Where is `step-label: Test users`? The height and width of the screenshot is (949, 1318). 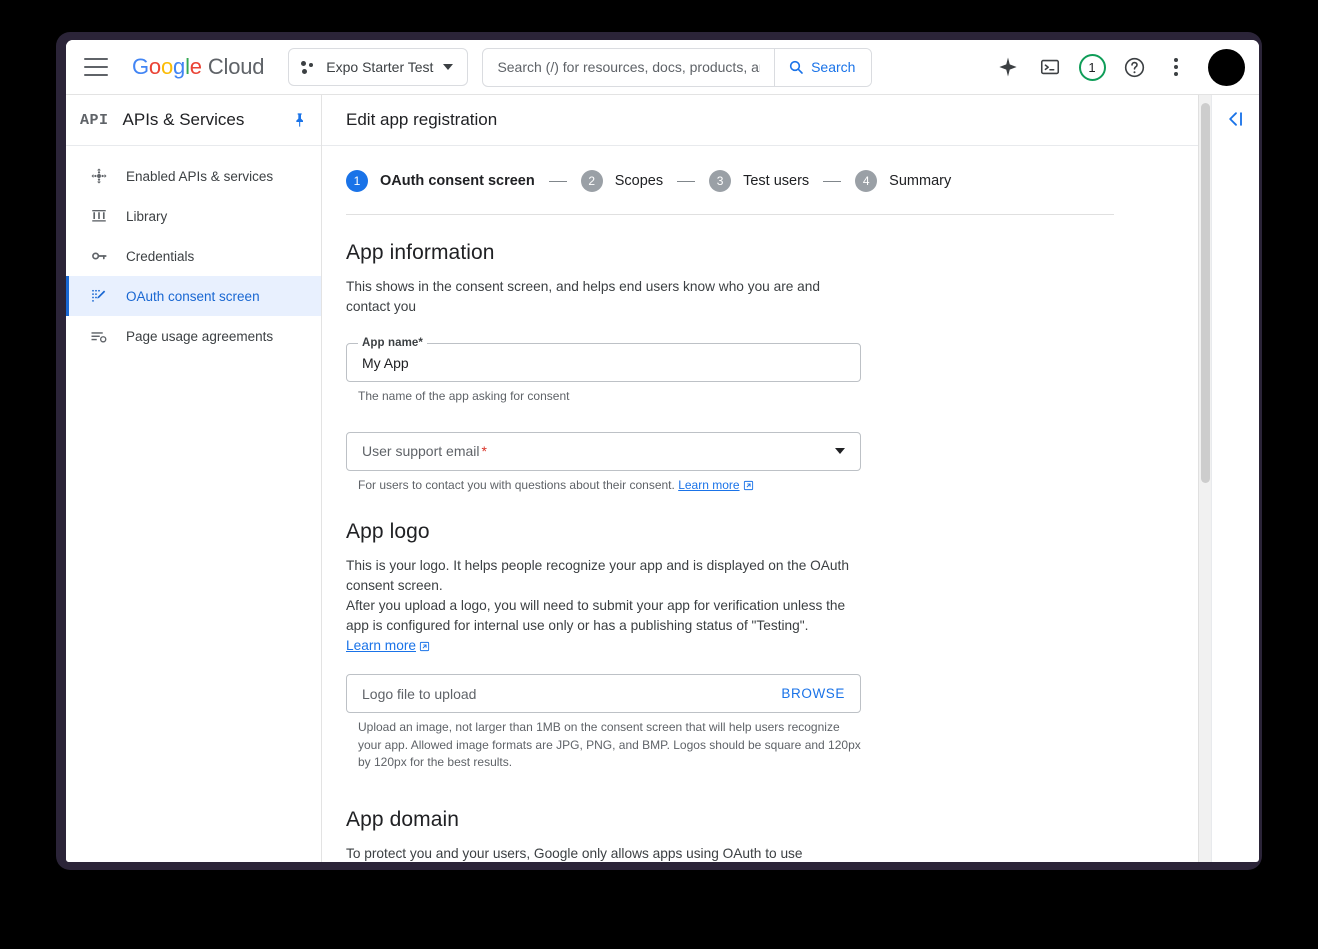 step-label: Test users is located at coordinates (776, 181).